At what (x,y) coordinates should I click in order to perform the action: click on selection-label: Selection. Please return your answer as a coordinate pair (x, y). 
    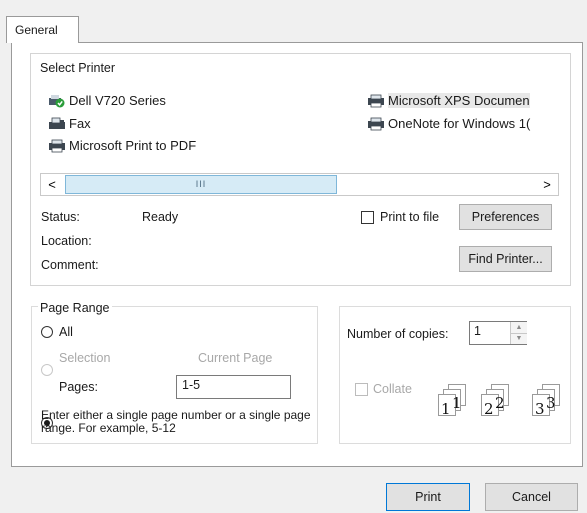
    Looking at the image, I should click on (85, 358).